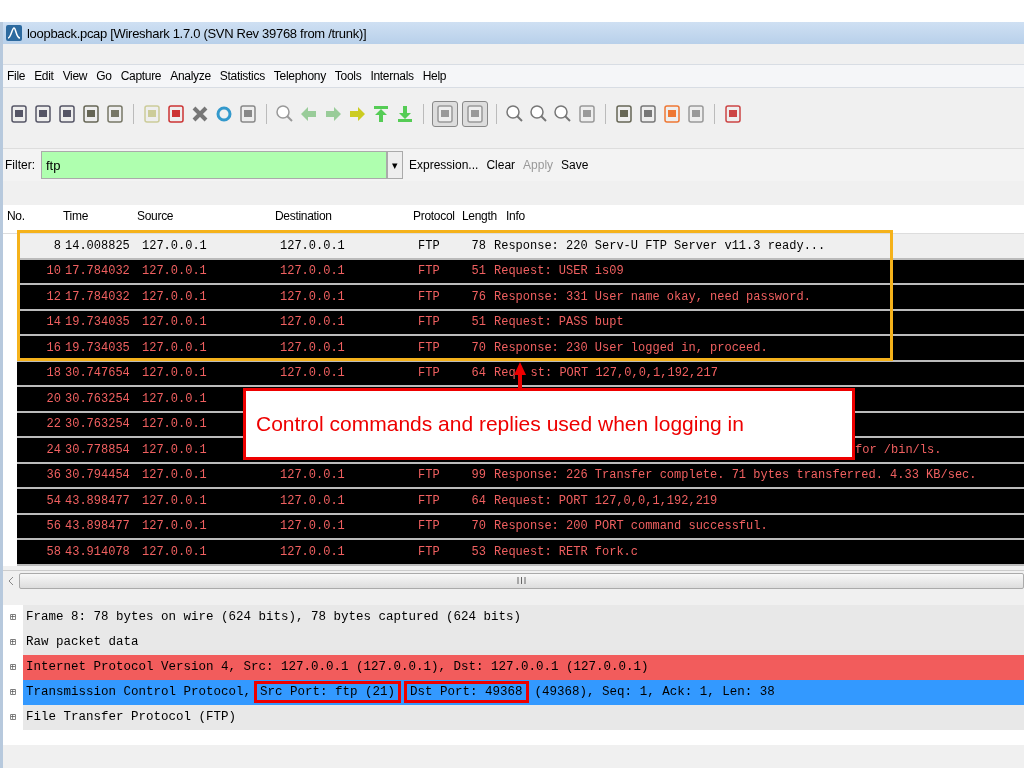 This screenshot has width=1024, height=768. What do you see at coordinates (97, 245) in the screenshot?
I see `table-cell-text: 14.008825` at bounding box center [97, 245].